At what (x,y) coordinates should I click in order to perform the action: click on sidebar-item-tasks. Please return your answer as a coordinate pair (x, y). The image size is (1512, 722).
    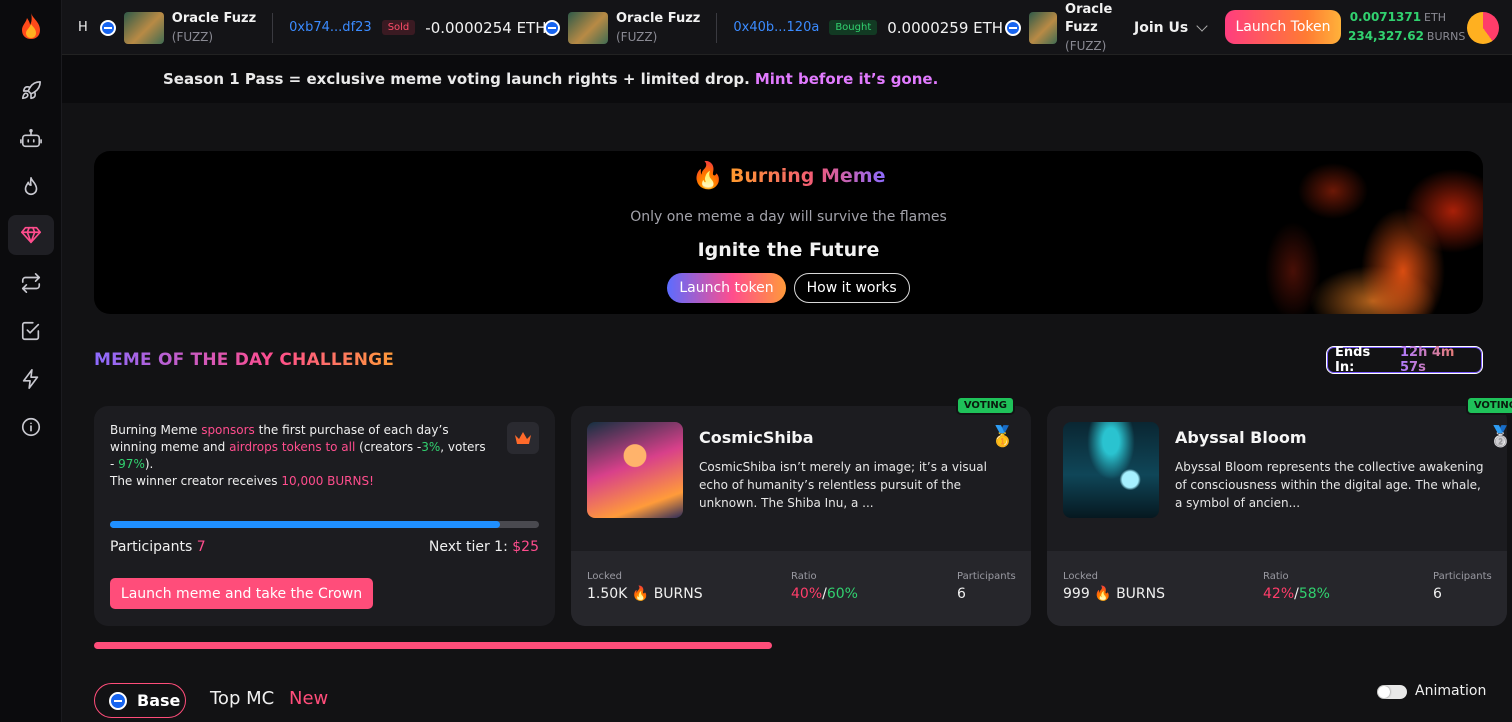
    Looking at the image, I should click on (31, 331).